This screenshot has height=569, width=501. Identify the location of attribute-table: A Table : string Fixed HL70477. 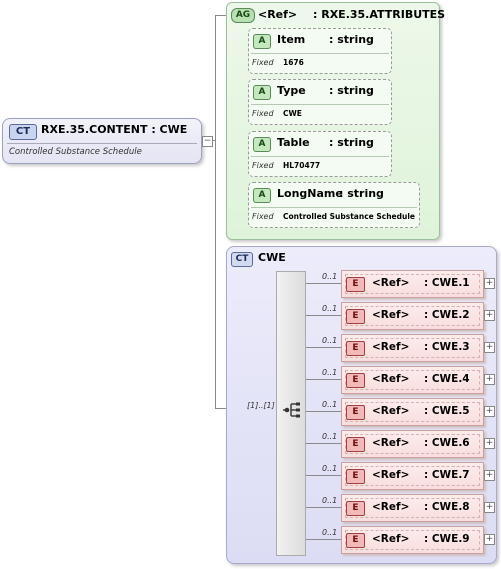
(320, 154).